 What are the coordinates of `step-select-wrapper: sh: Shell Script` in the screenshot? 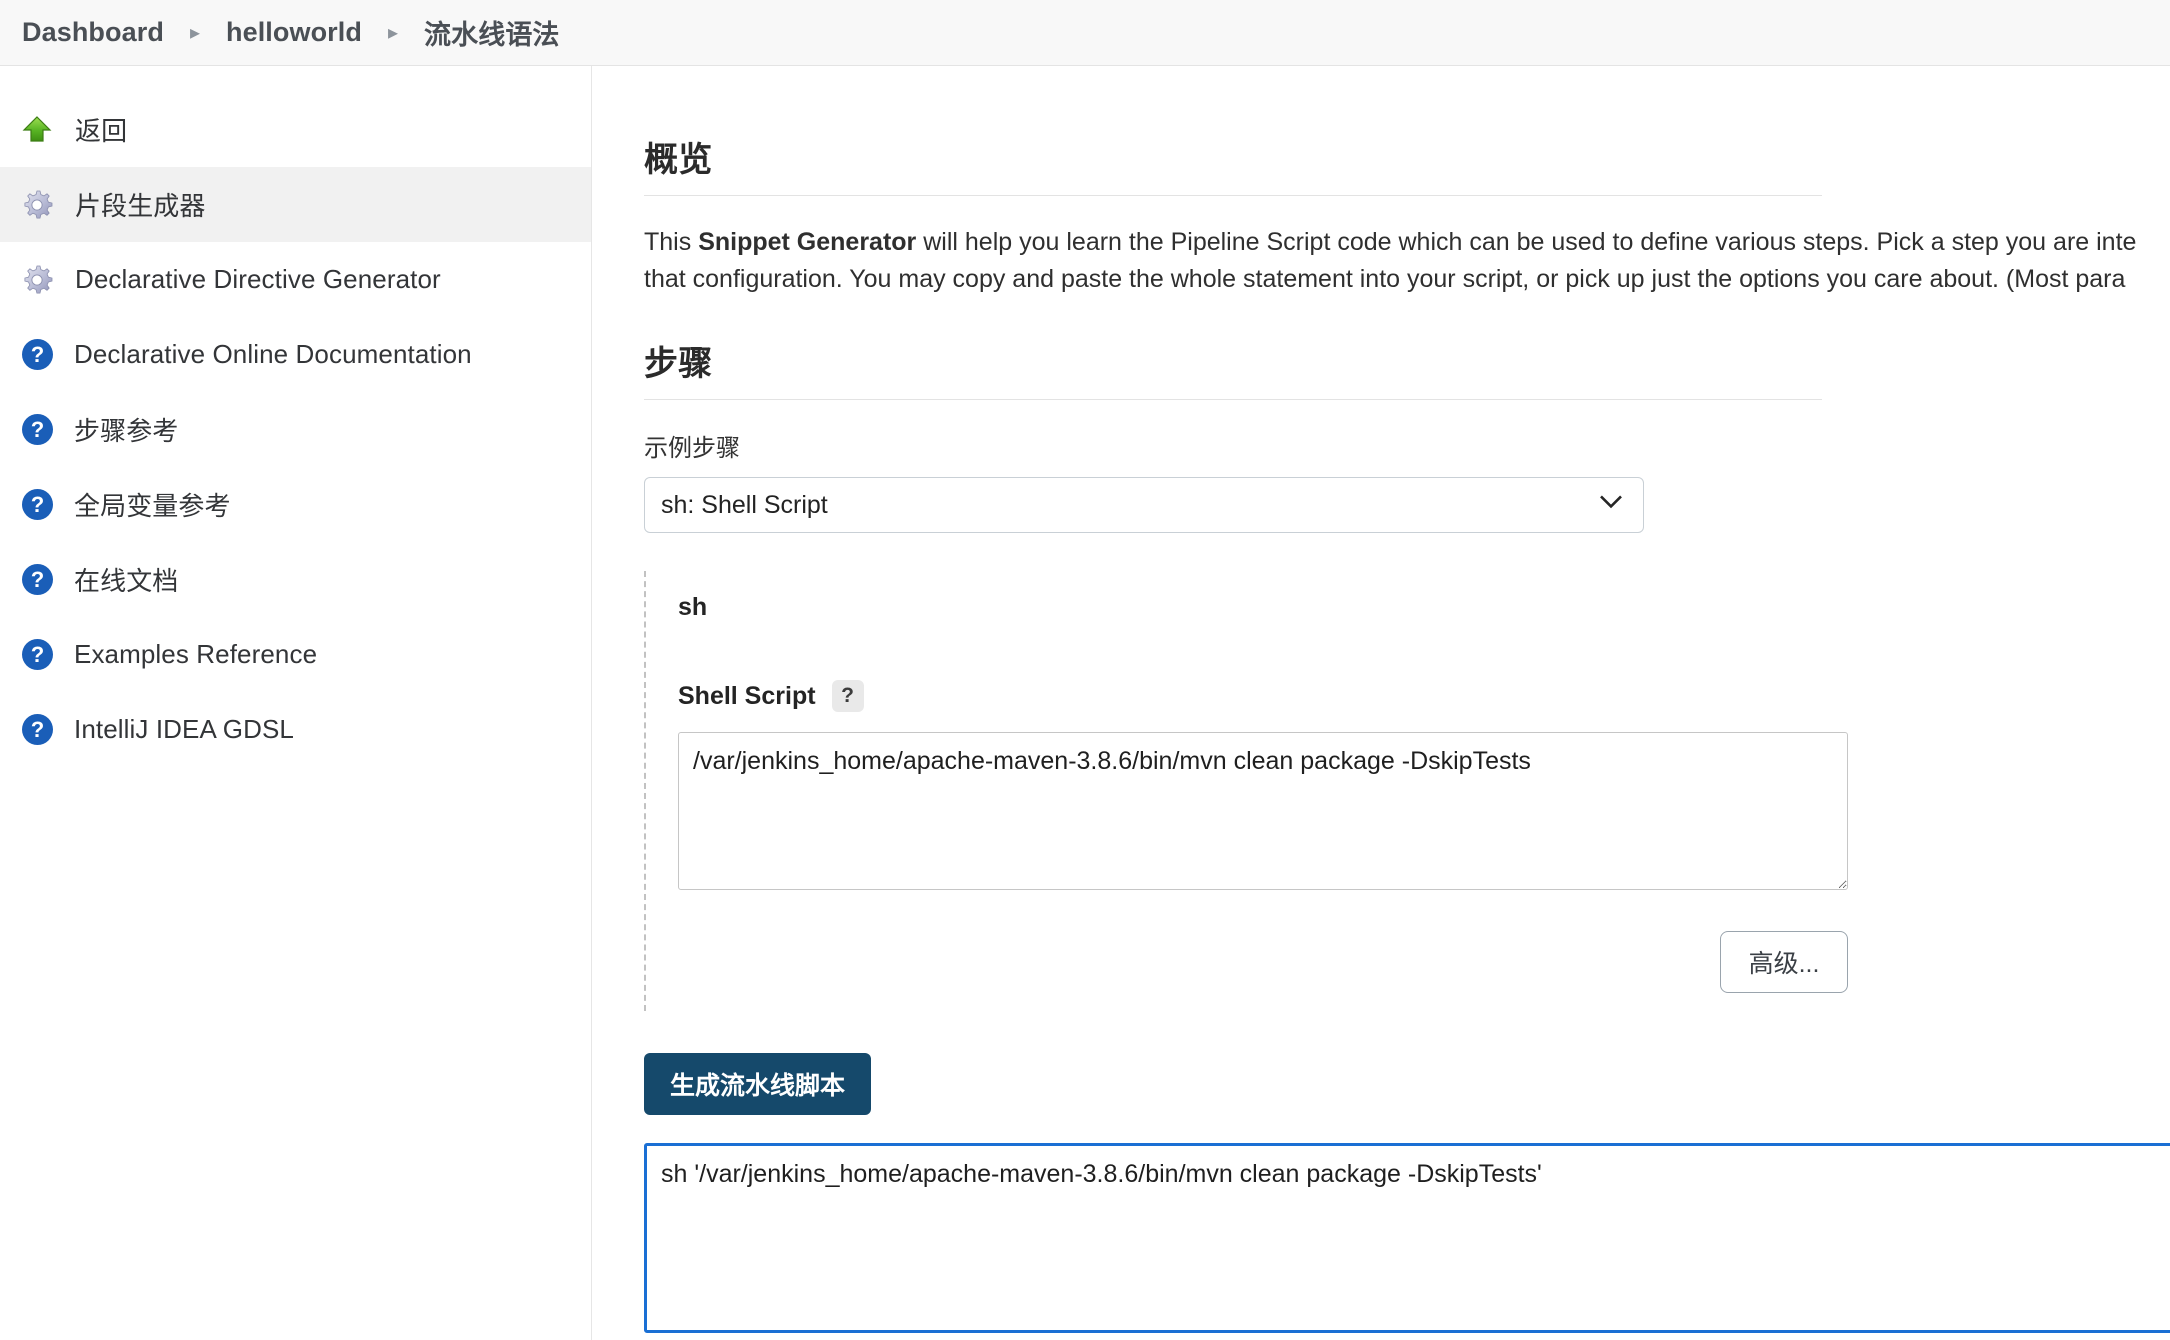 It's located at (1144, 505).